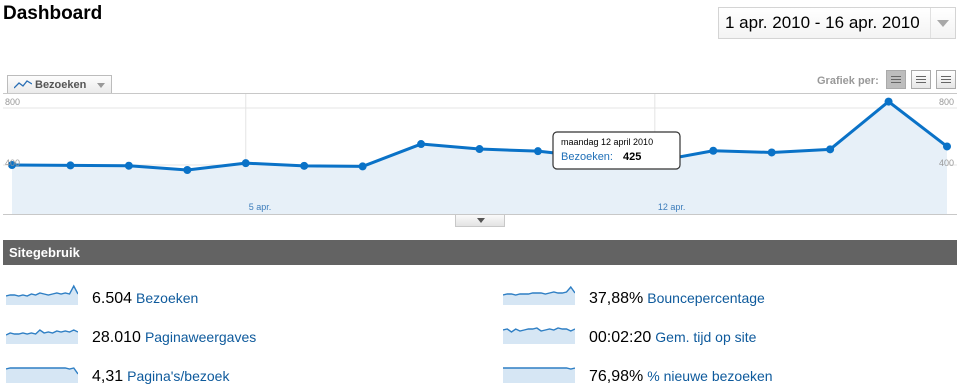 Image resolution: width=962 pixels, height=392 pixels. What do you see at coordinates (709, 376) in the screenshot?
I see `site-usage-label-link: % nieuwe bezoeken` at bounding box center [709, 376].